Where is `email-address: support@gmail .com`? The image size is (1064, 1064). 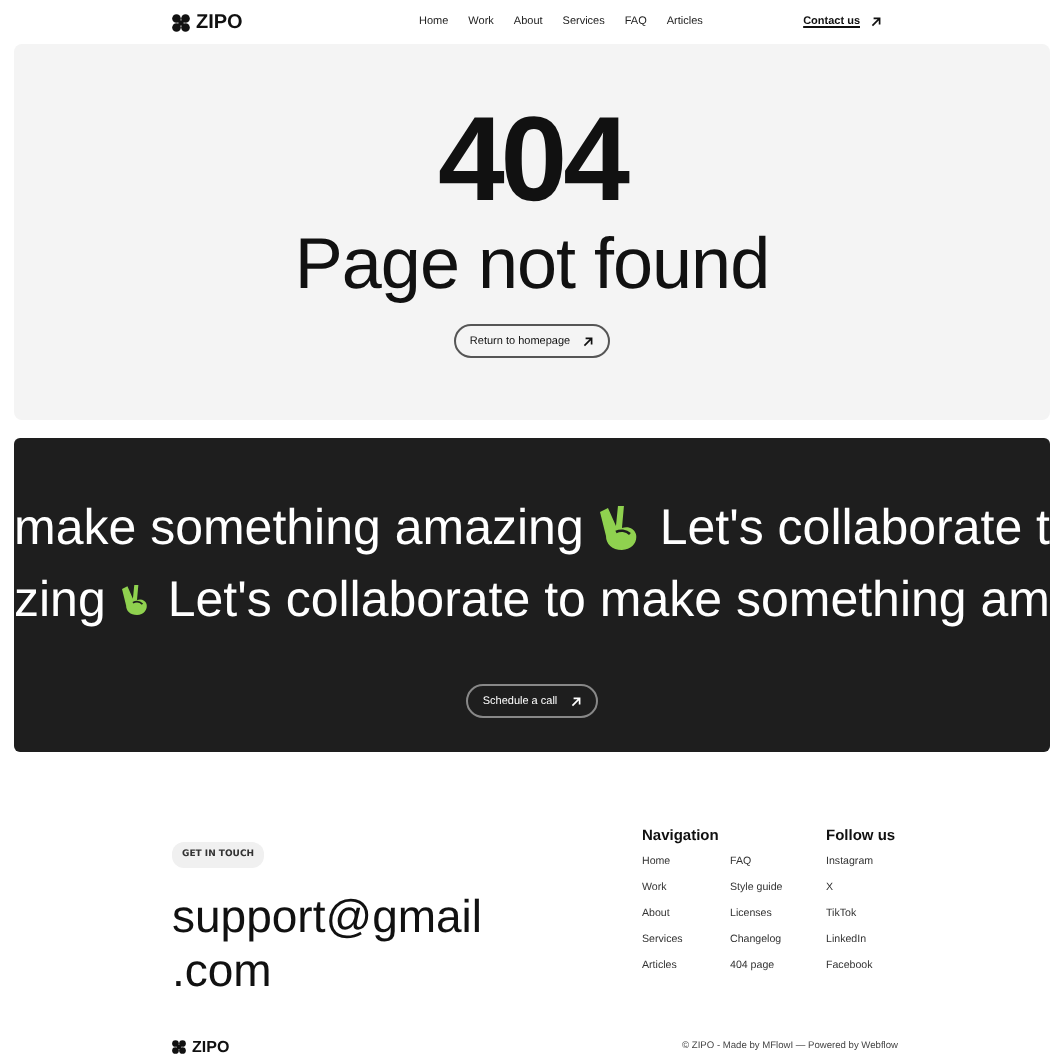 email-address: support@gmail .com is located at coordinates (407, 944).